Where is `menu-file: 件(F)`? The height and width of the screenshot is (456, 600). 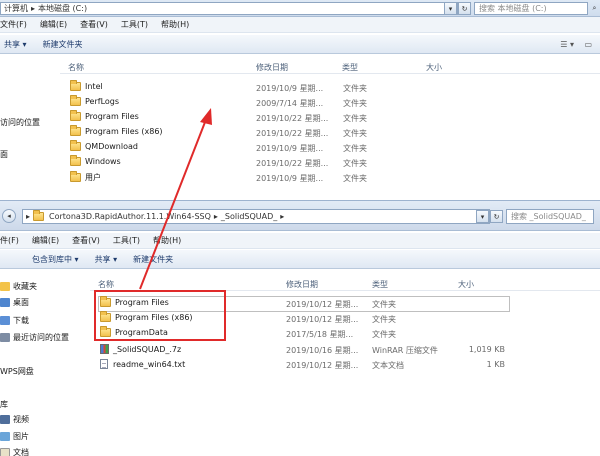
menu-file: 件(F) is located at coordinates (9, 240).